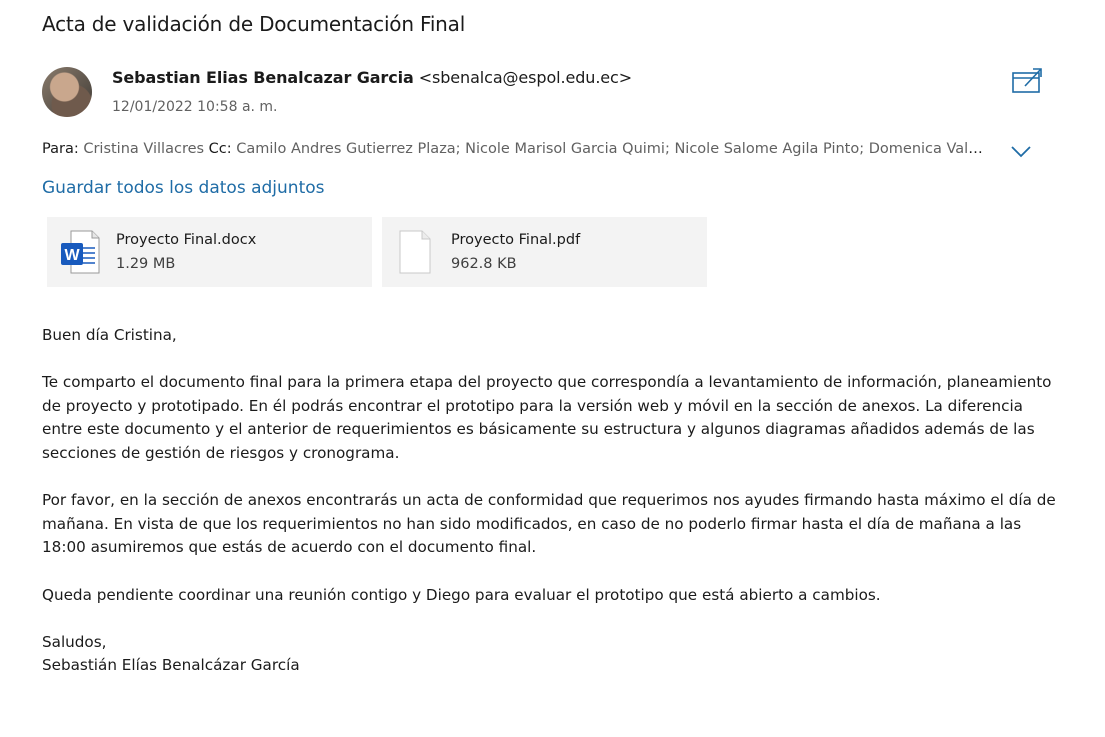 Image resolution: width=1105 pixels, height=737 pixels. What do you see at coordinates (220, 149) in the screenshot?
I see `cc-label: Cc:` at bounding box center [220, 149].